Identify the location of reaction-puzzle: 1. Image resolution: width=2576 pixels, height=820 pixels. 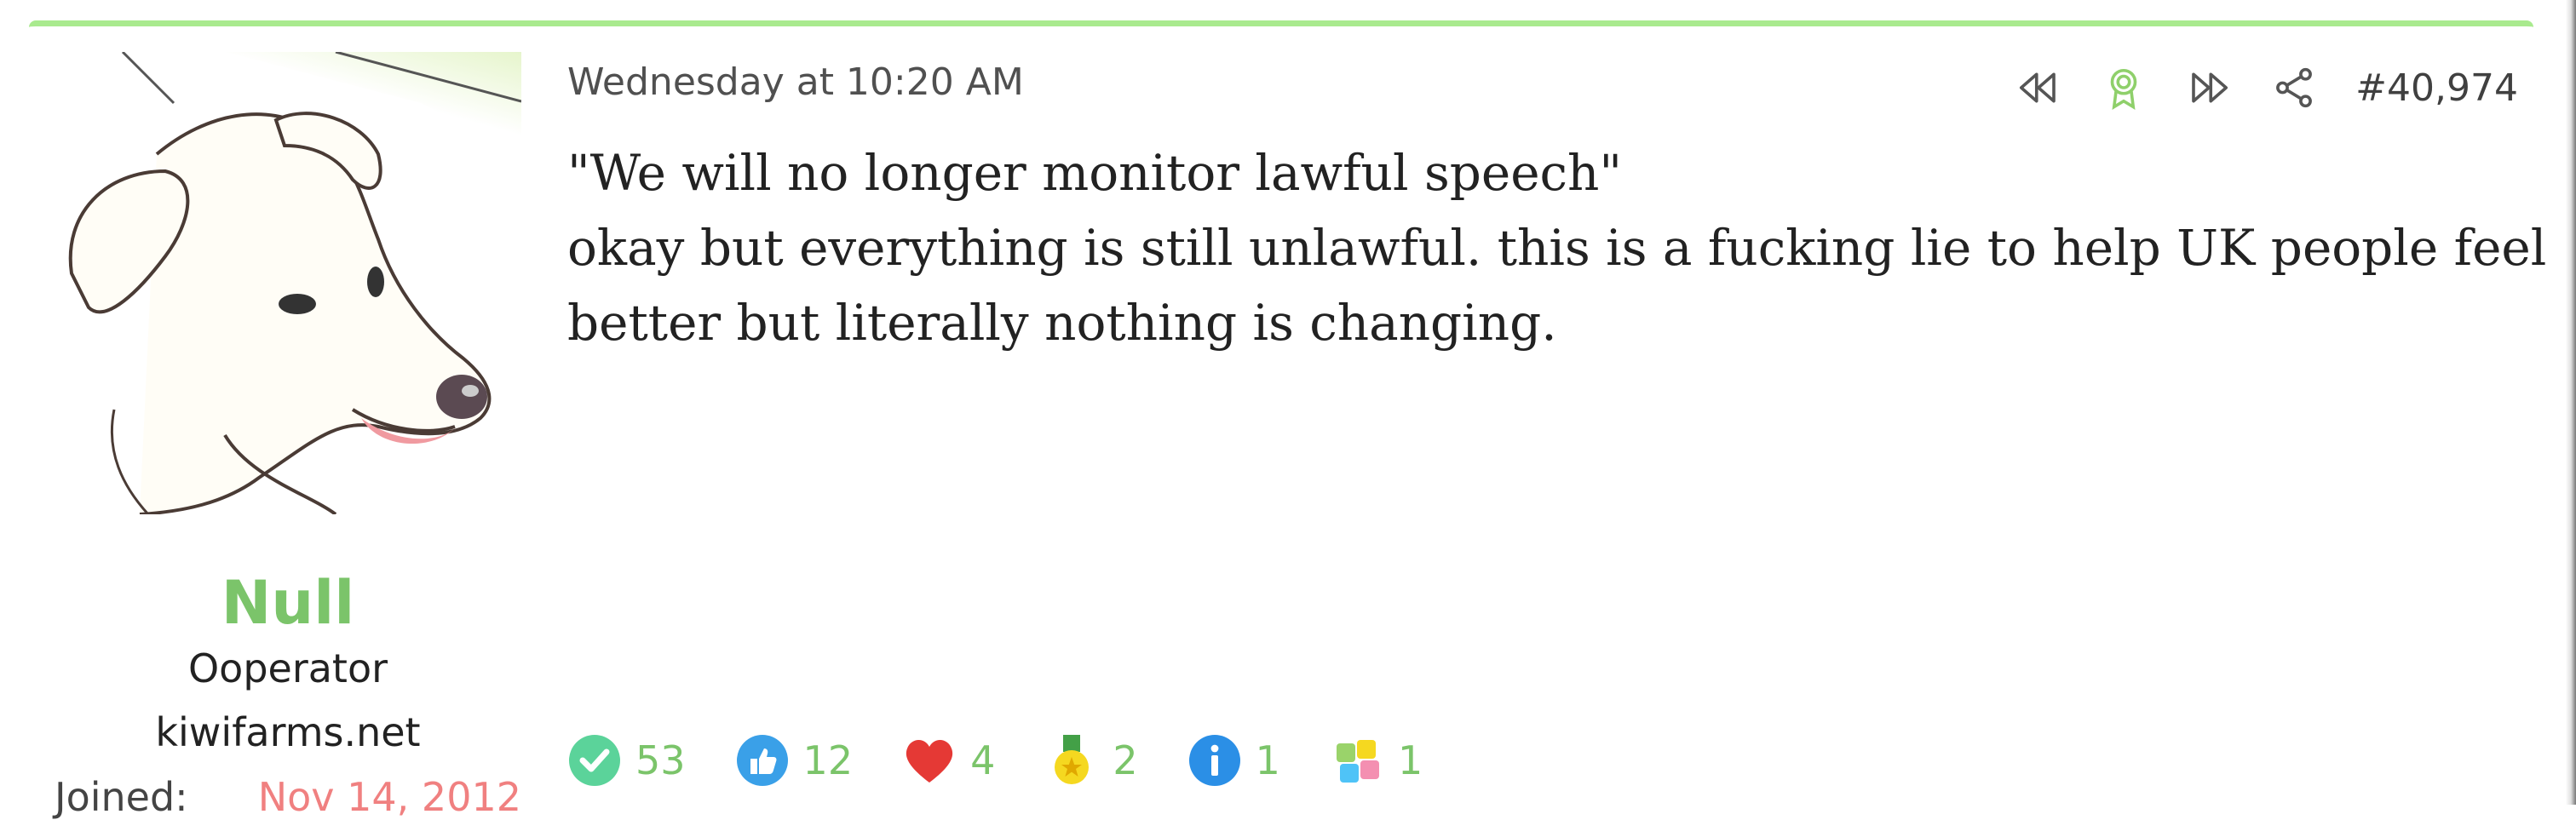
(1377, 760).